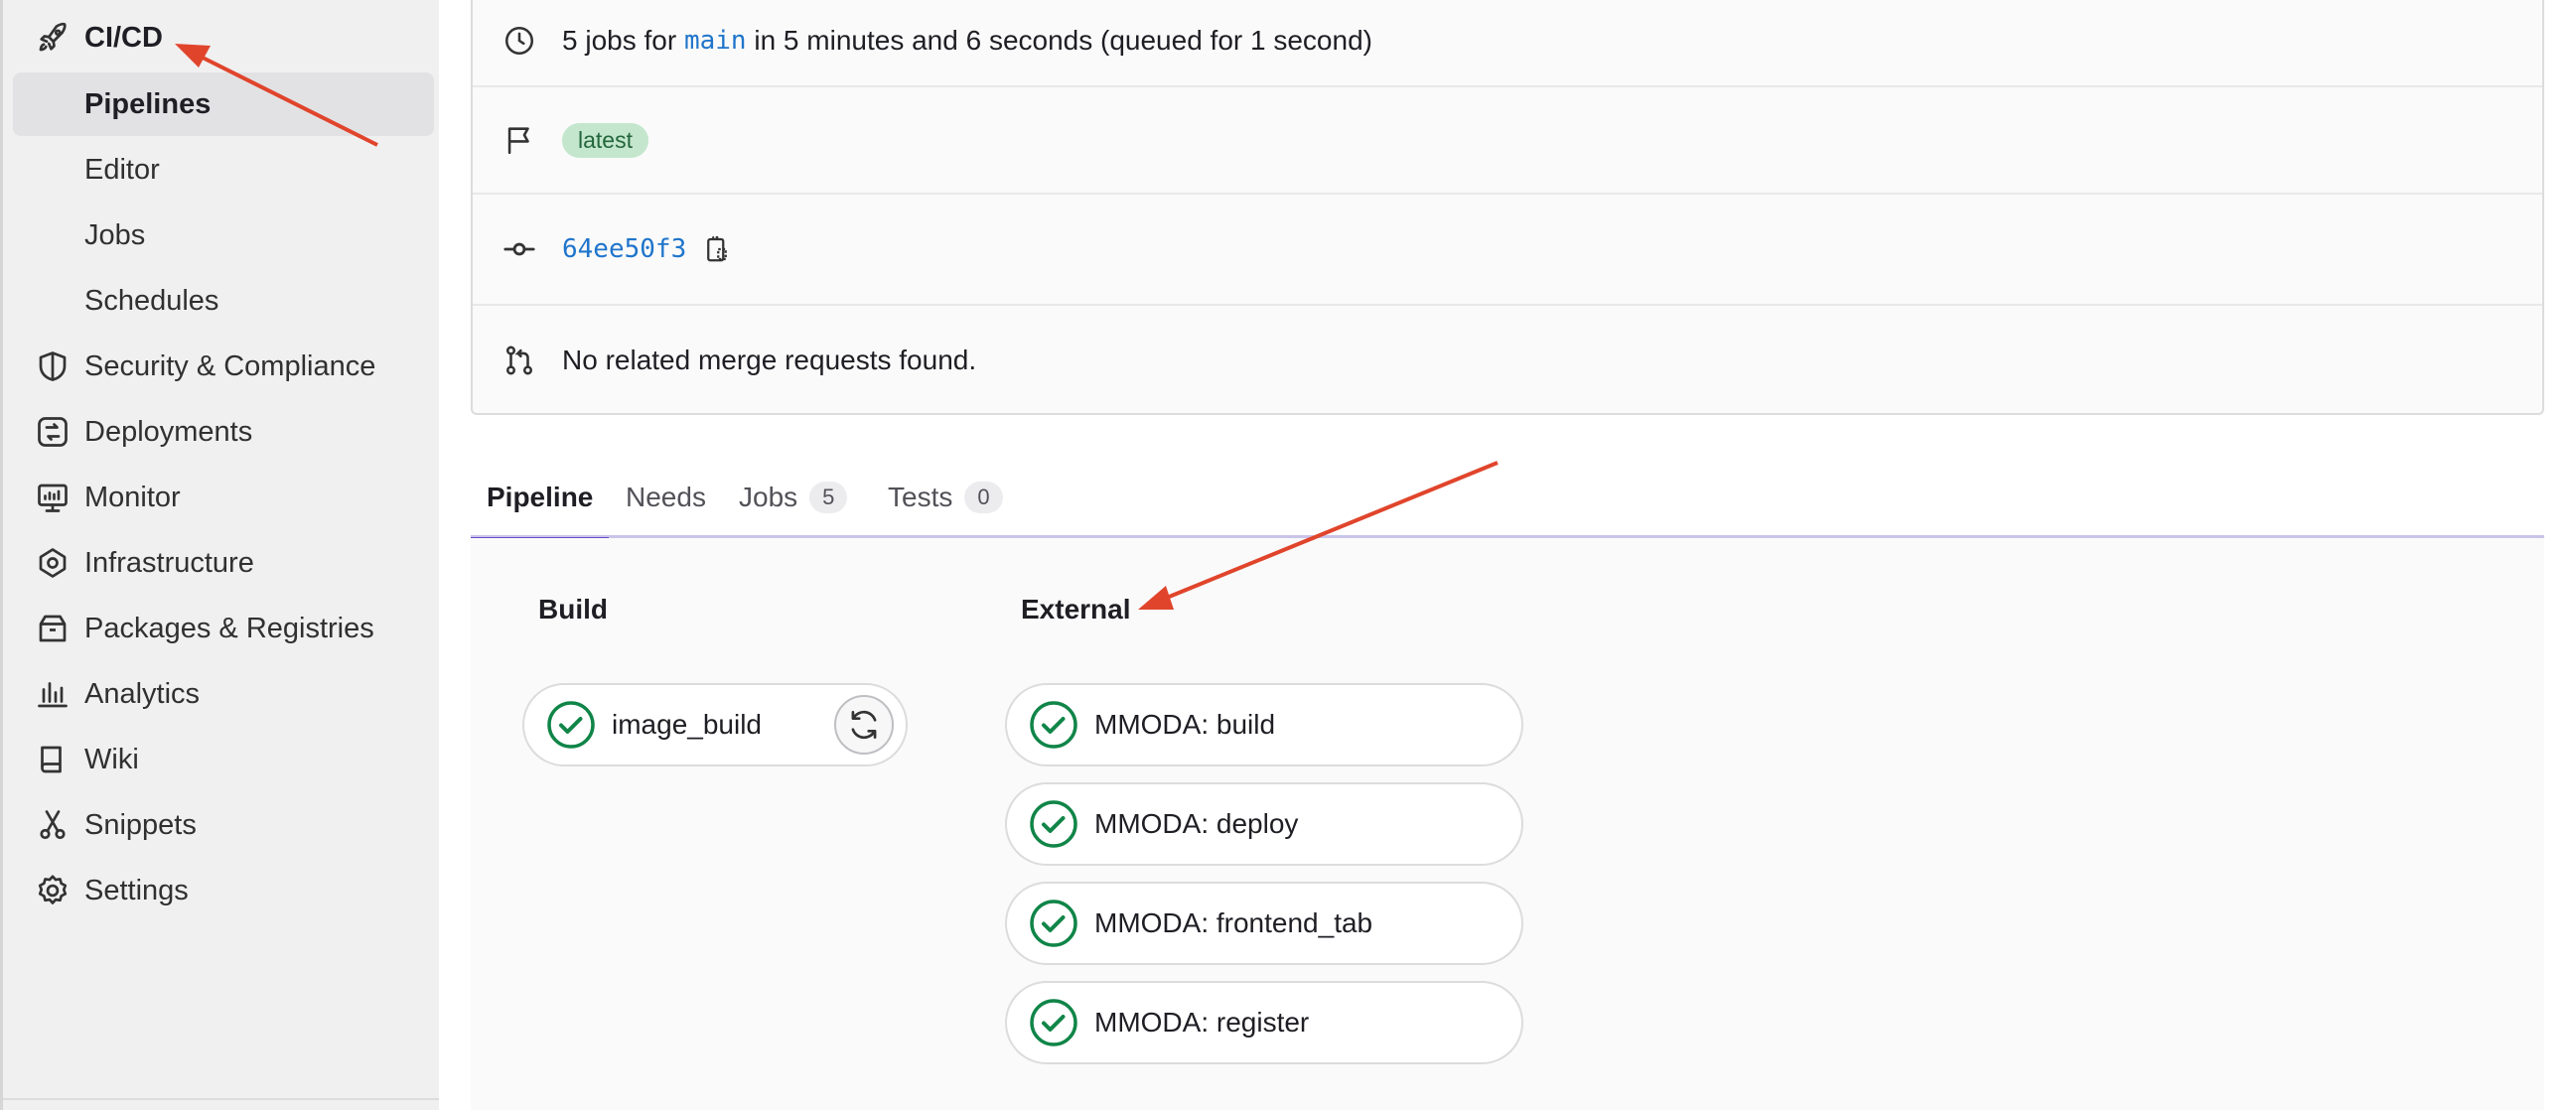  Describe the element at coordinates (519, 41) in the screenshot. I see `clock-icon` at that location.